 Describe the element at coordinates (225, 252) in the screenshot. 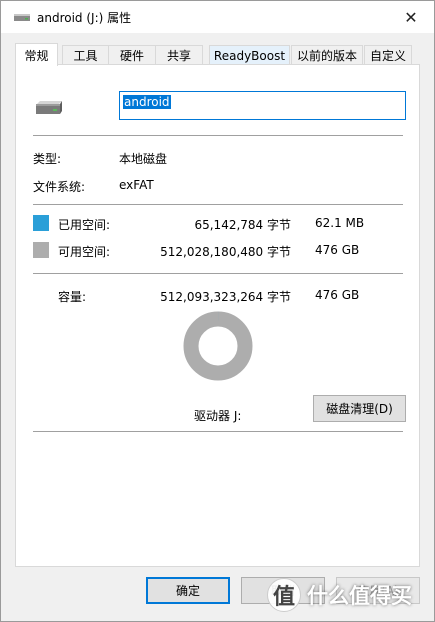

I see `free-space-bytes: 512,028,180,480 字节` at that location.